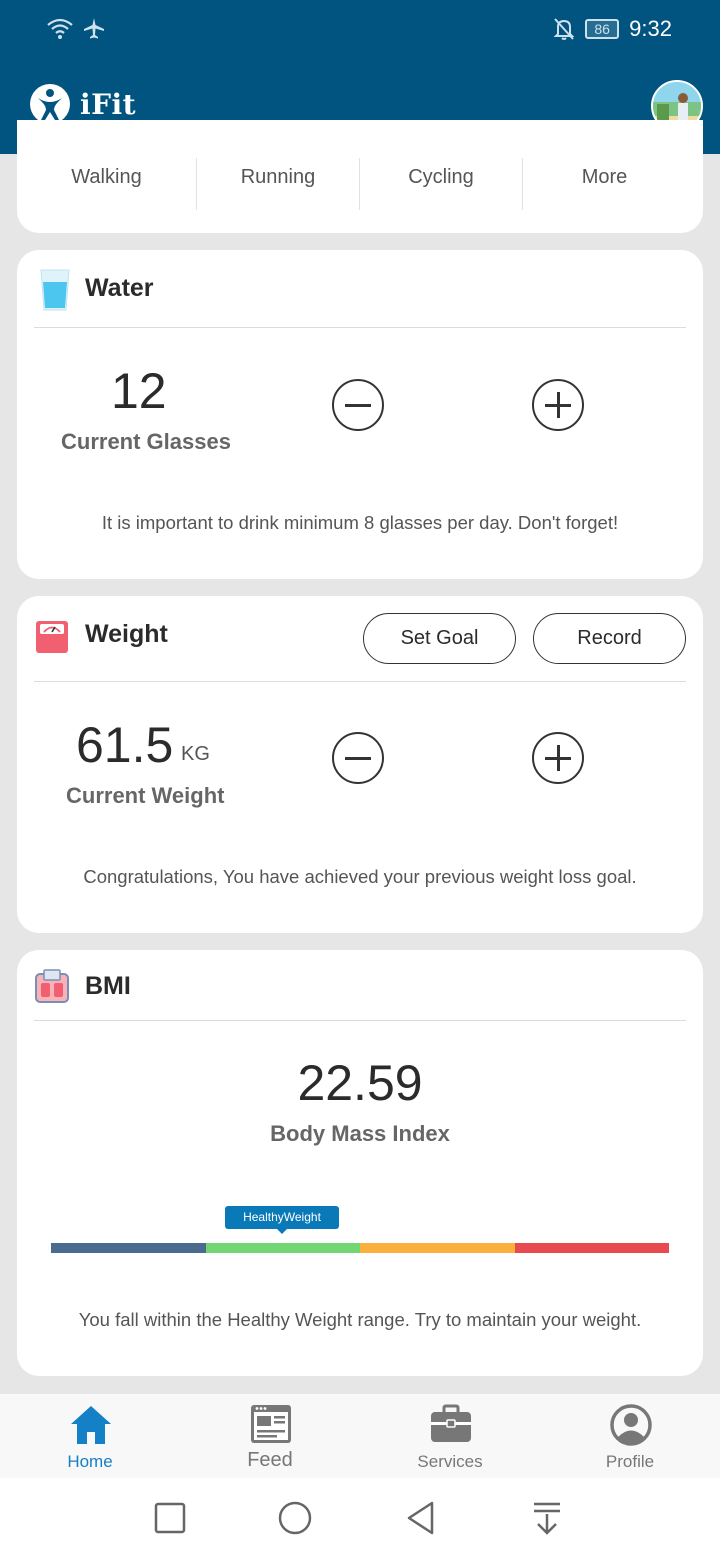 The width and height of the screenshot is (720, 1560). What do you see at coordinates (295, 1518) in the screenshot?
I see `home-circle-icon` at bounding box center [295, 1518].